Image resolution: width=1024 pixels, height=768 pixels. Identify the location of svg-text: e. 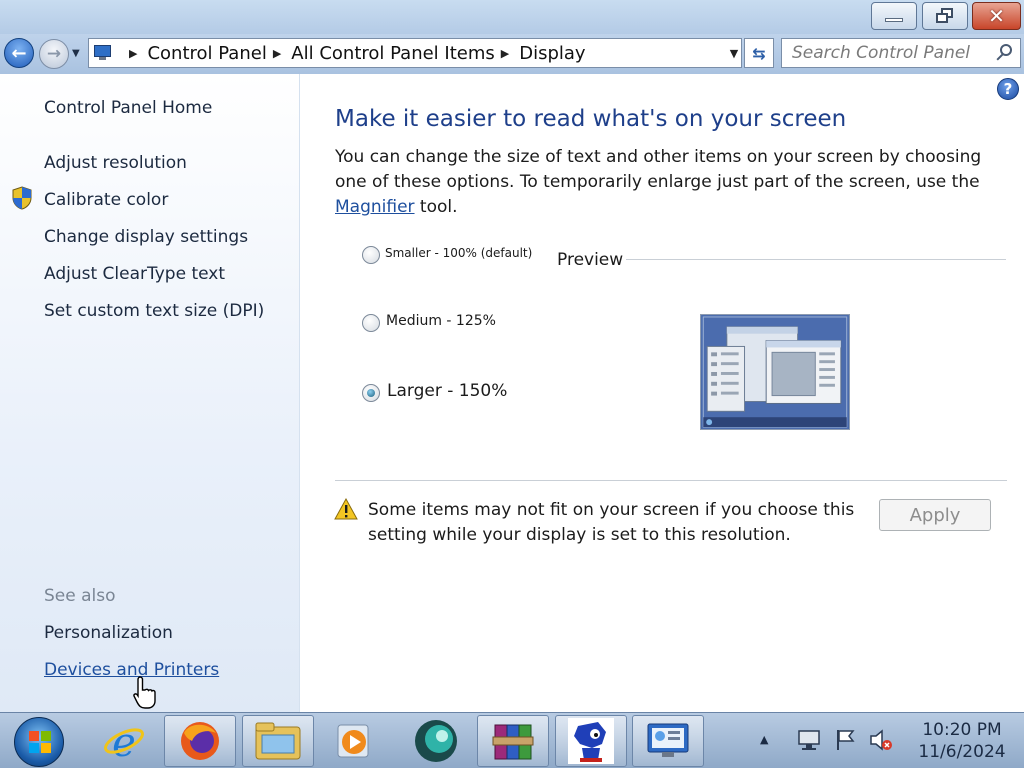
(124, 741).